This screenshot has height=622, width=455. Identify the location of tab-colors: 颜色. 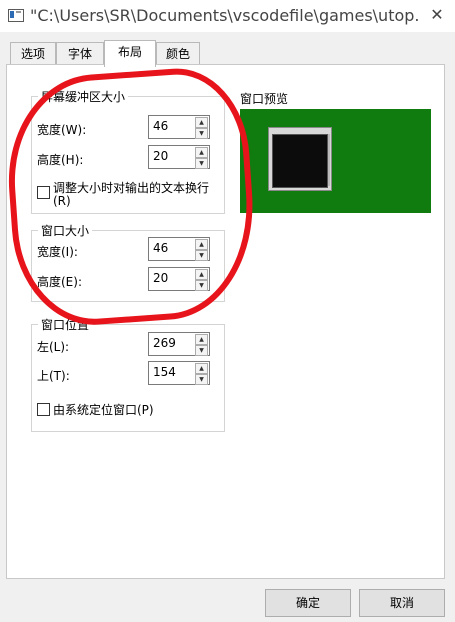
(178, 53).